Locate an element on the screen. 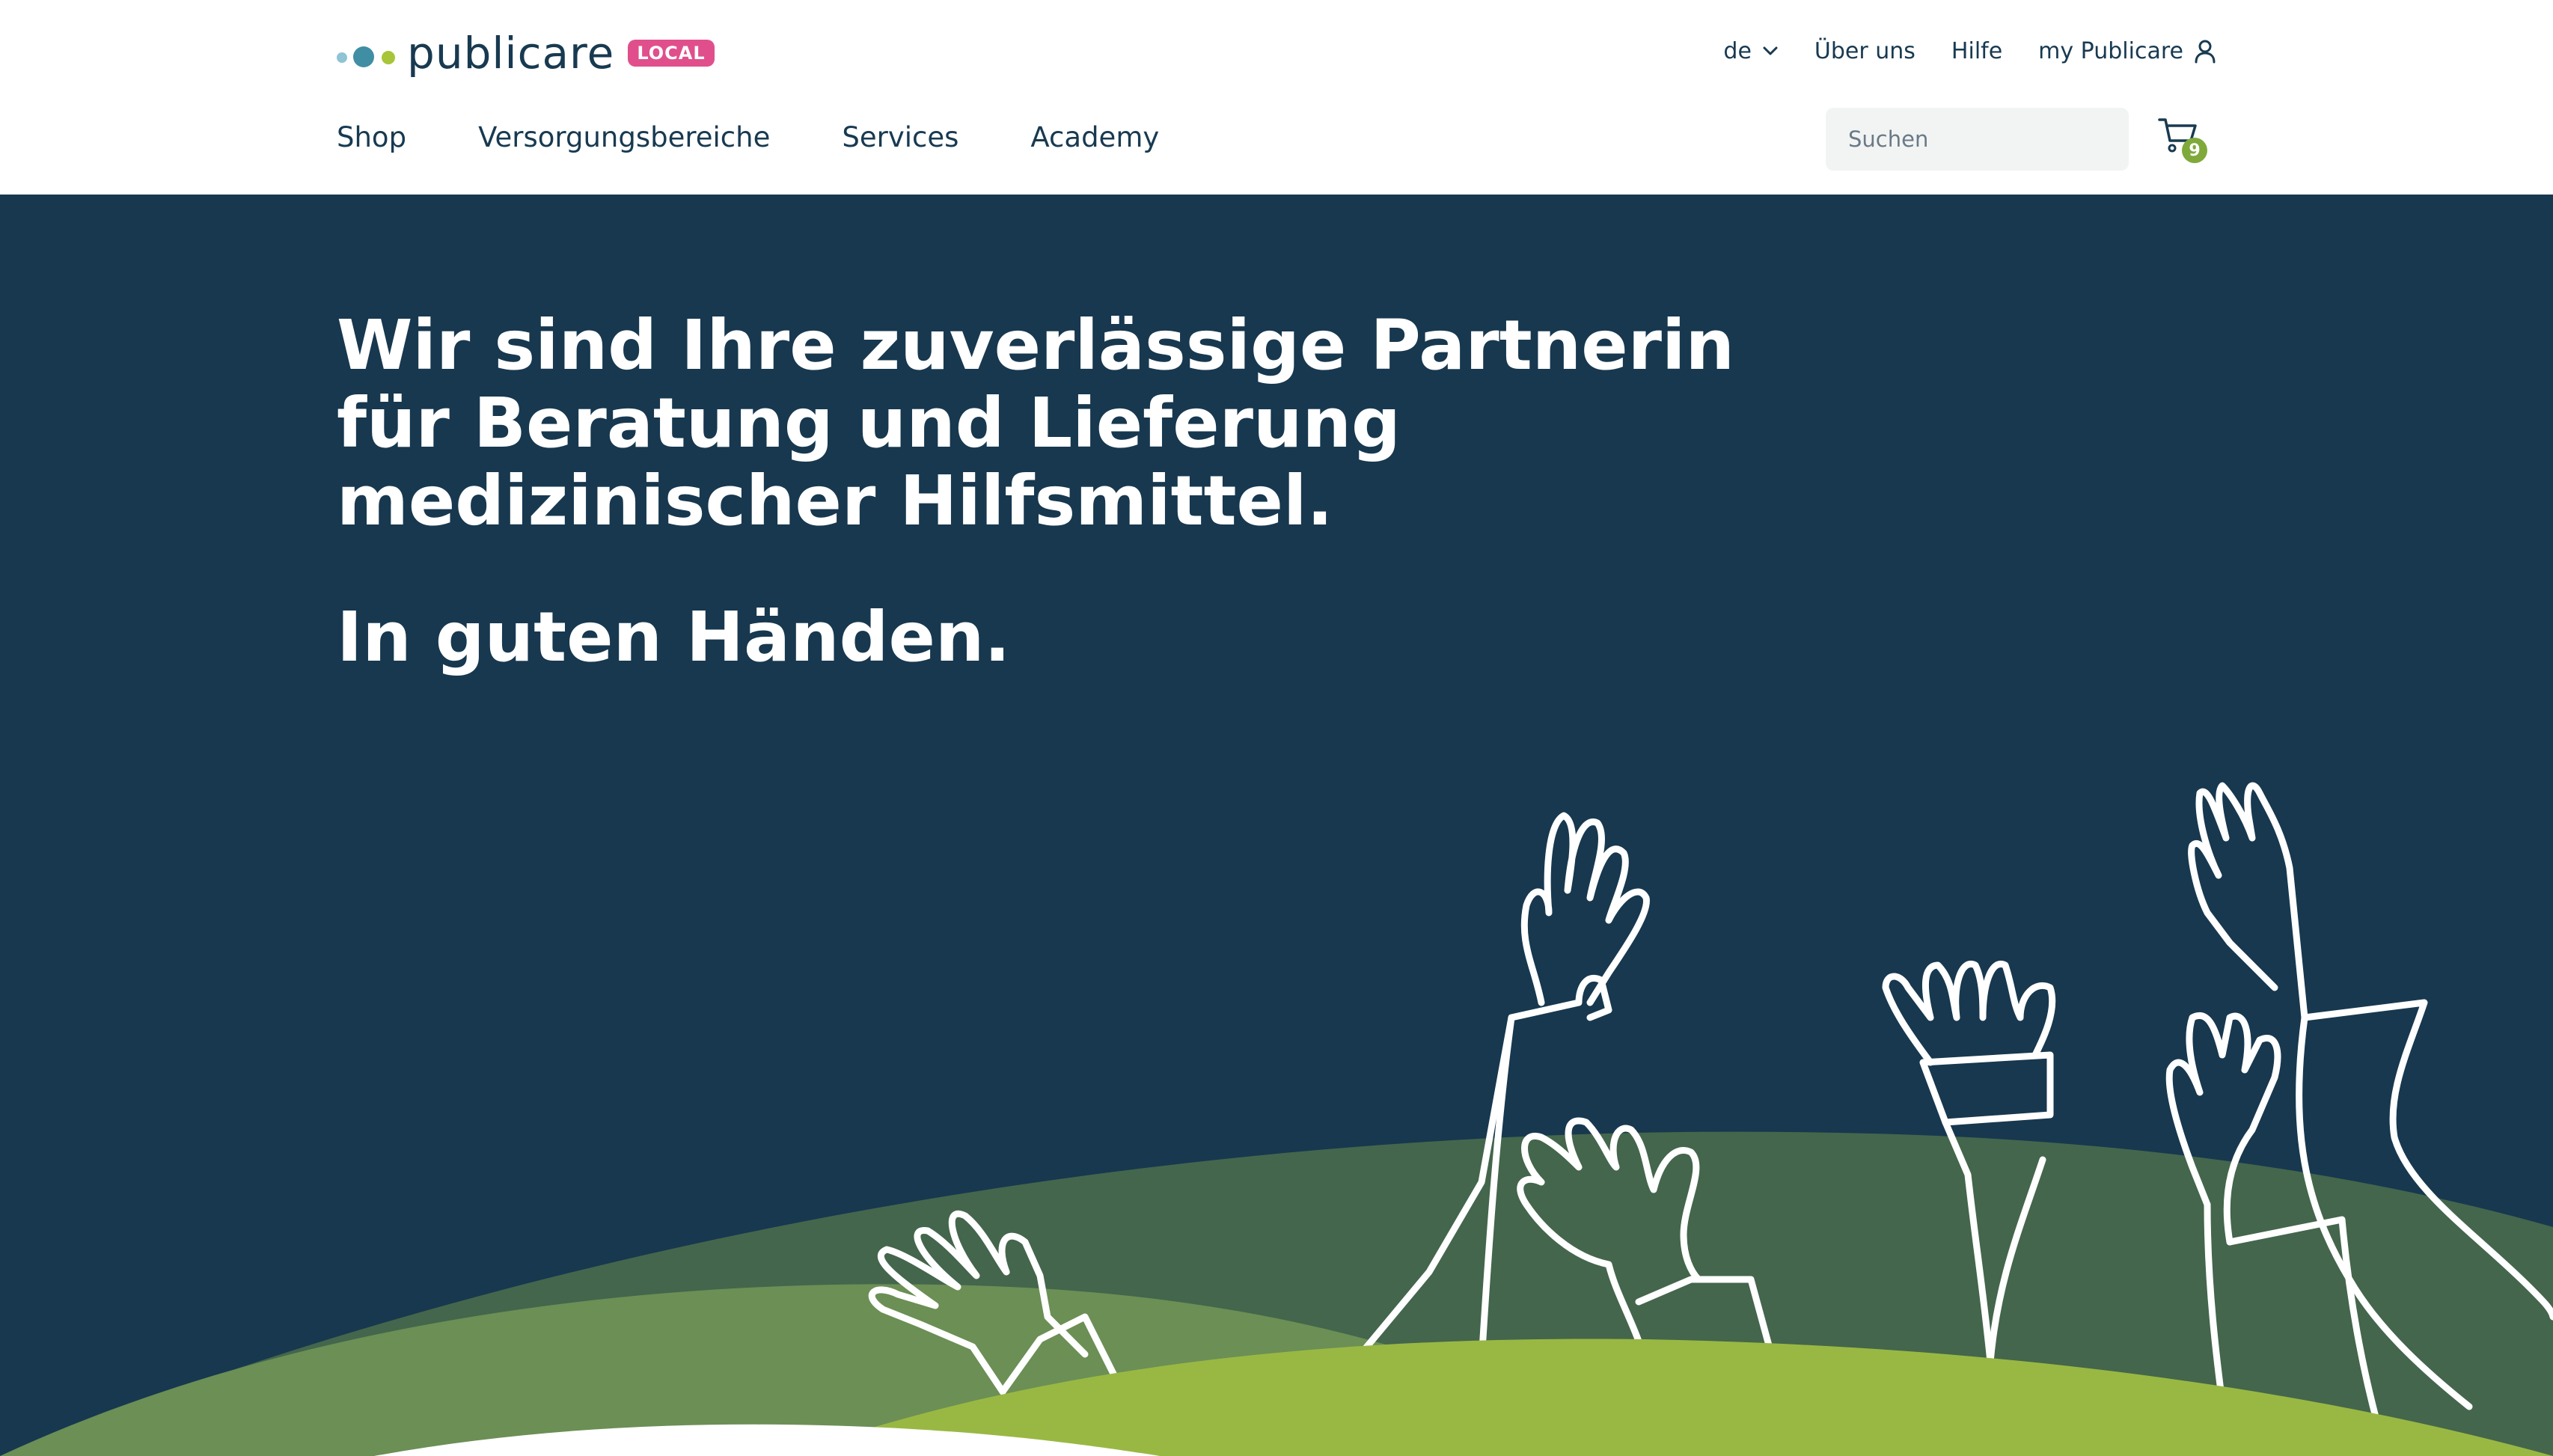 The height and width of the screenshot is (1456, 2553). hero-headline-line: medizinischer Hilfsmittel. is located at coordinates (835, 501).